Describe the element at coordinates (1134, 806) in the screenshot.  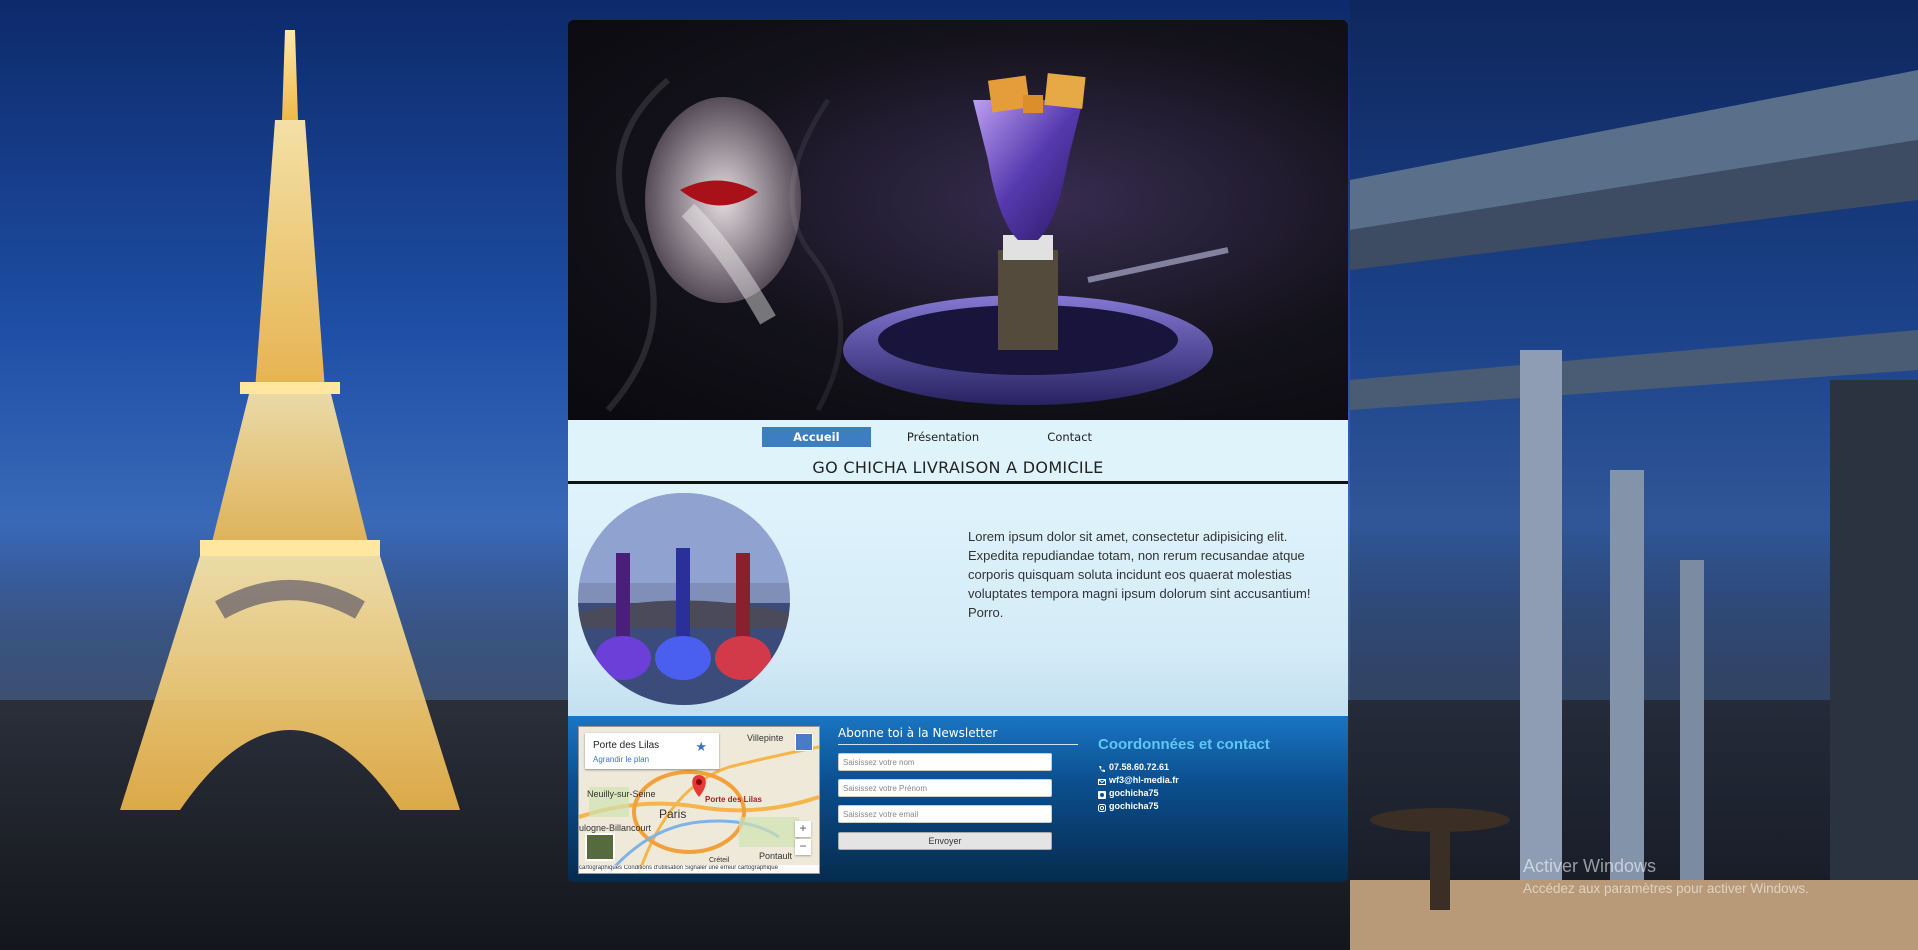
I see `contact-instagram: gochicha75` at that location.